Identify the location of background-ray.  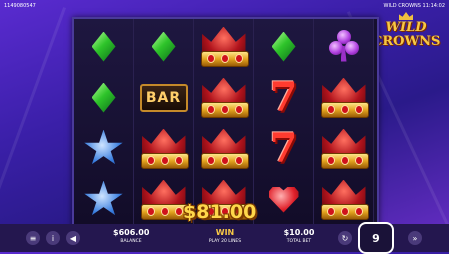
(33, 126).